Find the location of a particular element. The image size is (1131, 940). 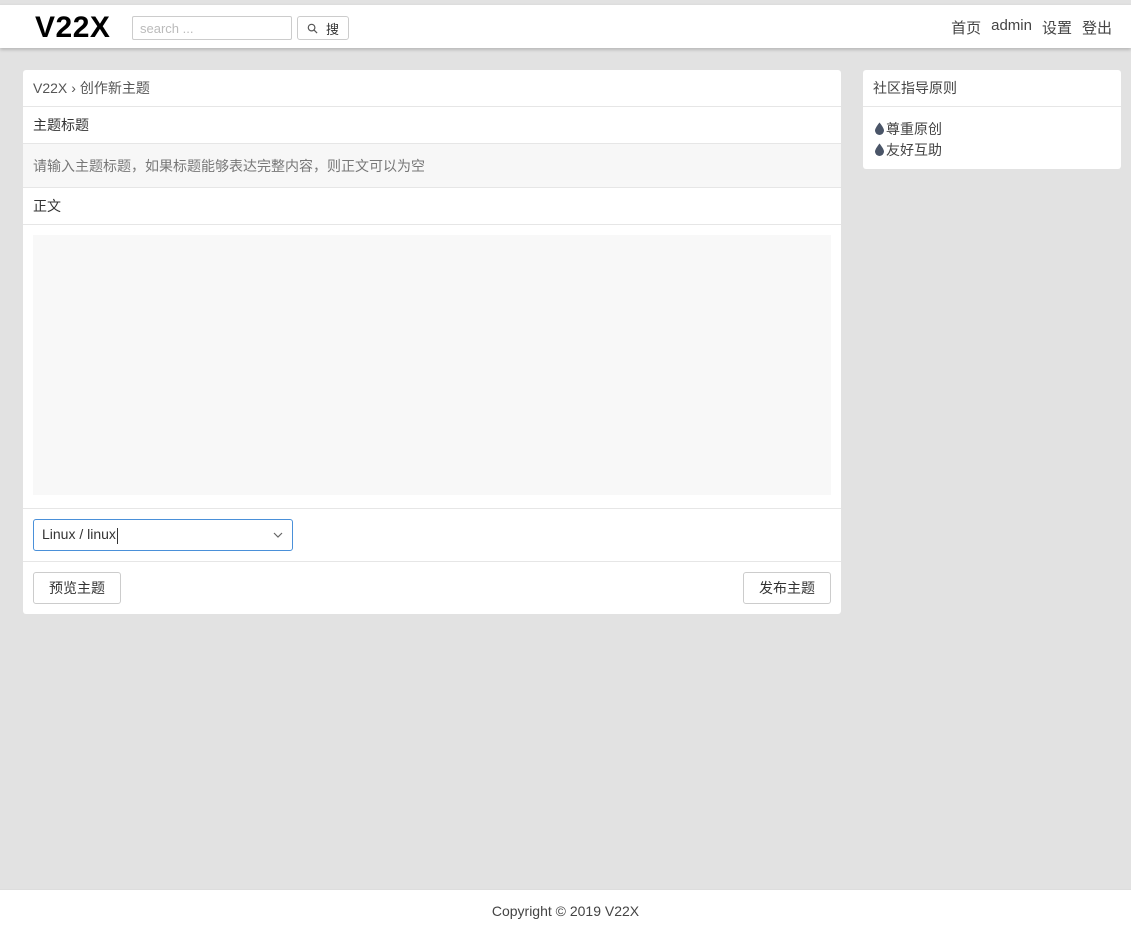

node-select-value-wrap: Linux / linux is located at coordinates (80, 535).